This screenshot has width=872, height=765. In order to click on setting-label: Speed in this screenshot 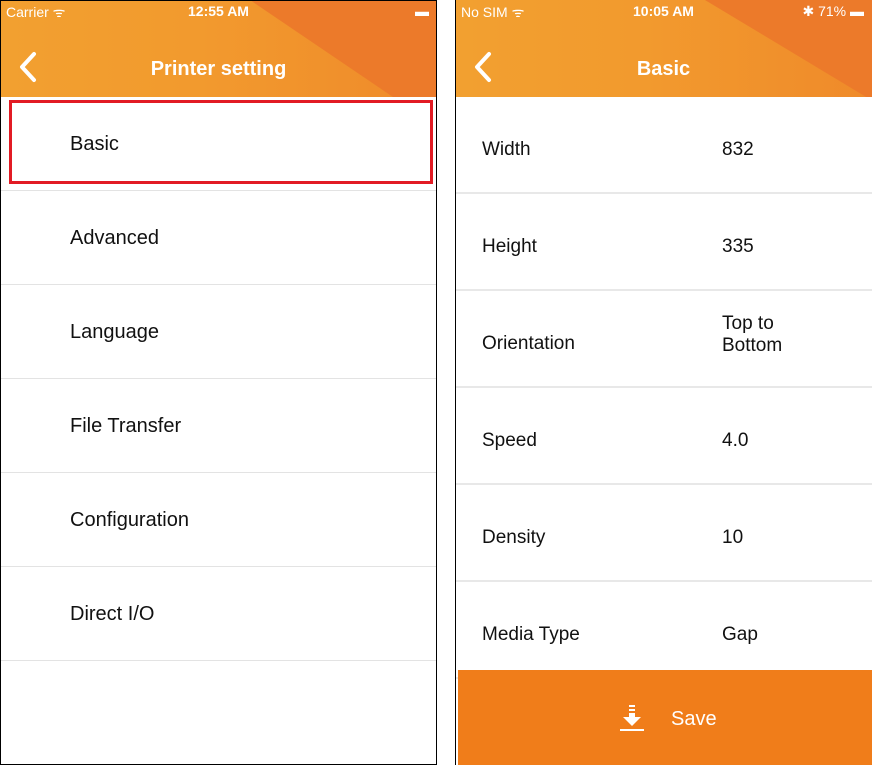, I will do `click(509, 440)`.